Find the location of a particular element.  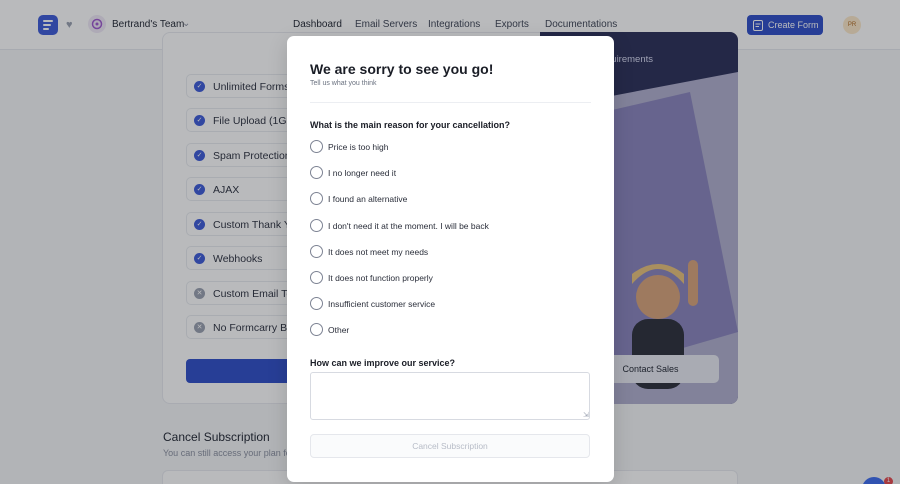

reason-option: I found an alternative is located at coordinates (445, 199).